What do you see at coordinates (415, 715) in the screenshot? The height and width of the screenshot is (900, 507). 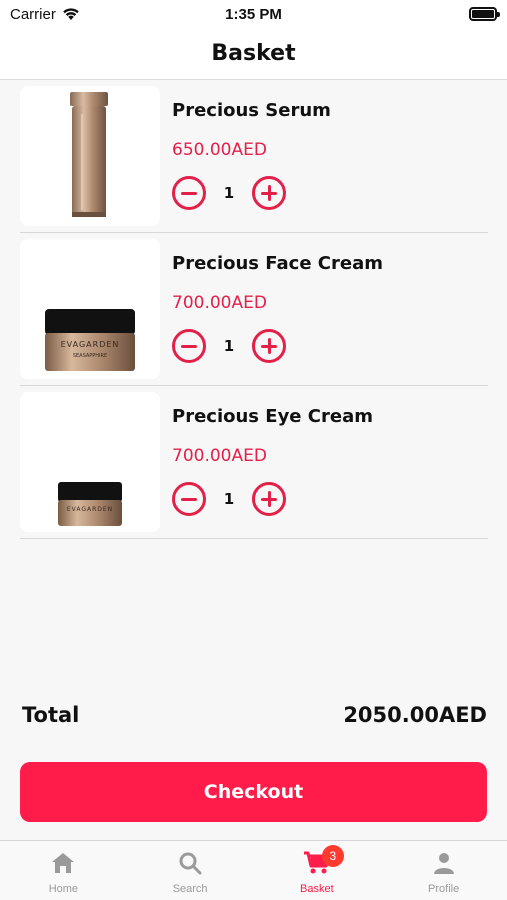 I see `total-value: 2050.00AED` at bounding box center [415, 715].